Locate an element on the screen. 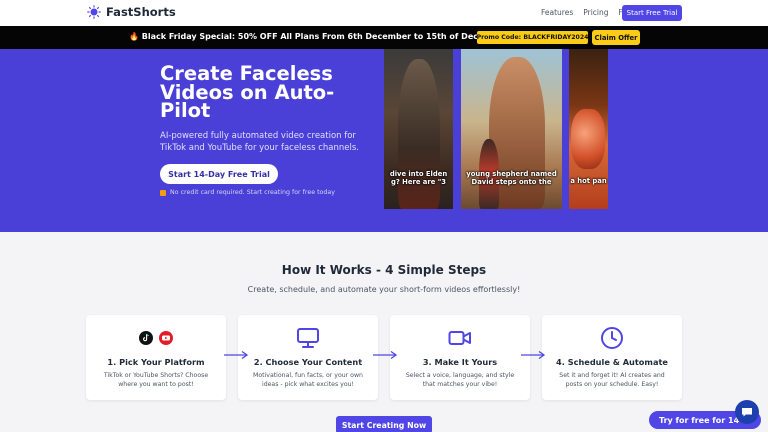  video-caption-line: g? Here are "3 is located at coordinates (418, 182).